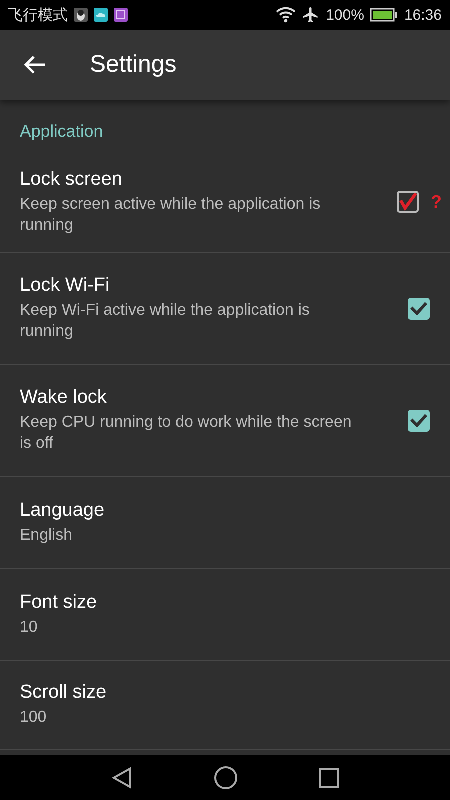 The width and height of the screenshot is (450, 800). What do you see at coordinates (61, 132) in the screenshot?
I see `section-header: Application` at bounding box center [61, 132].